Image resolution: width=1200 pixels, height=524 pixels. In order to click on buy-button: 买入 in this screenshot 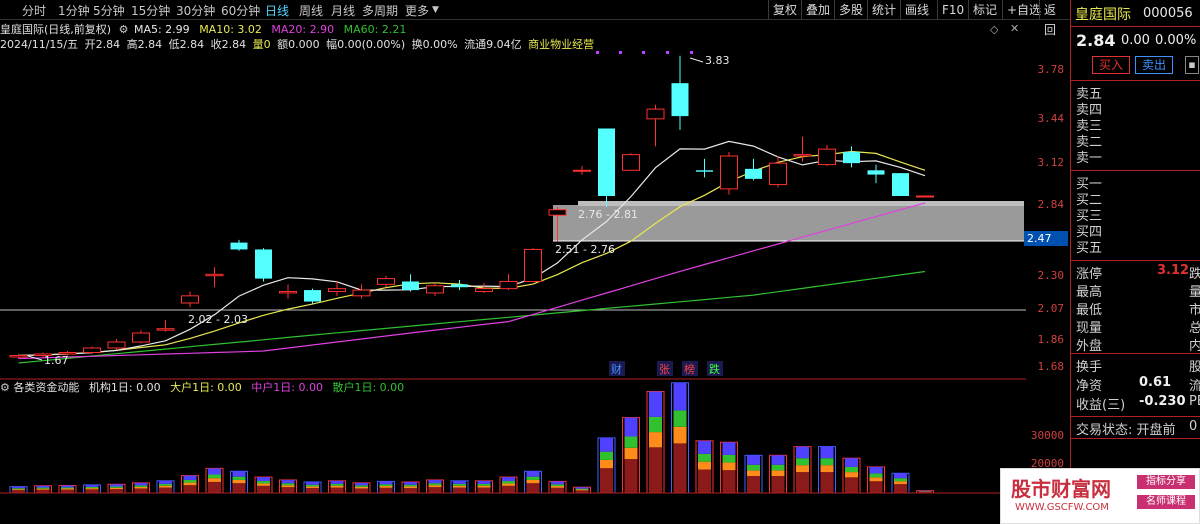, I will do `click(1111, 65)`.